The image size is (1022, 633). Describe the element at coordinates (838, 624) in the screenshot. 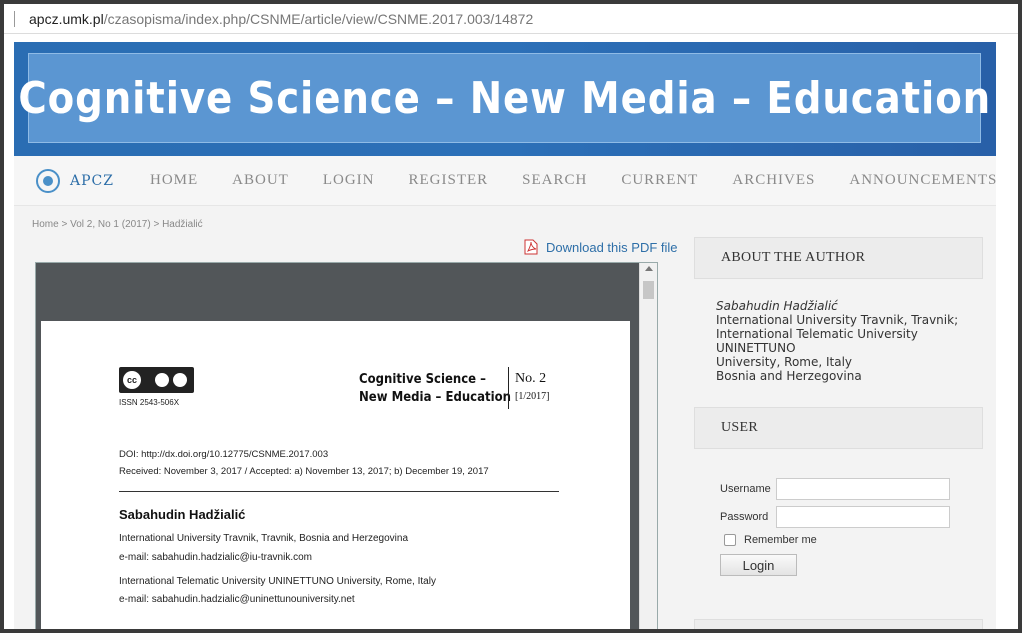

I see `next-panel` at that location.